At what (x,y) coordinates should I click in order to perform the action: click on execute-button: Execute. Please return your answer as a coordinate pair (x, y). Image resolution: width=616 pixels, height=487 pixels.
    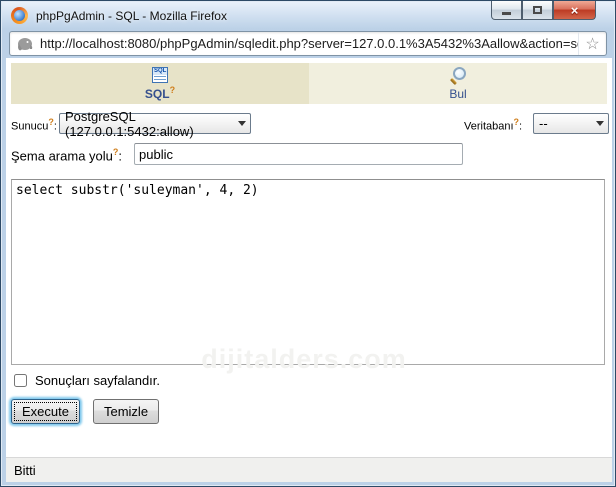
    Looking at the image, I should click on (45, 411).